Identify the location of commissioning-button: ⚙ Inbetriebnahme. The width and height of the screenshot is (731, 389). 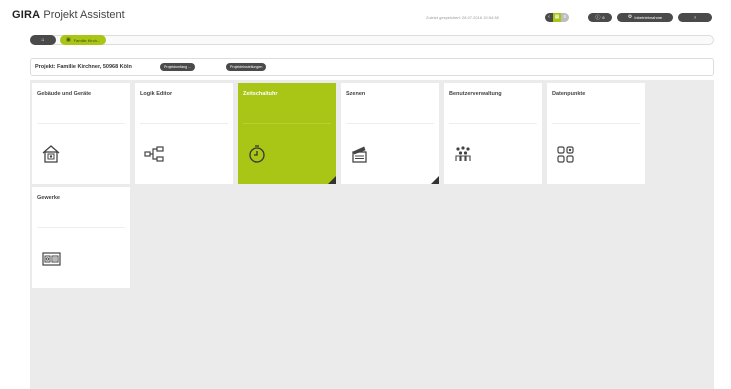
(645, 17).